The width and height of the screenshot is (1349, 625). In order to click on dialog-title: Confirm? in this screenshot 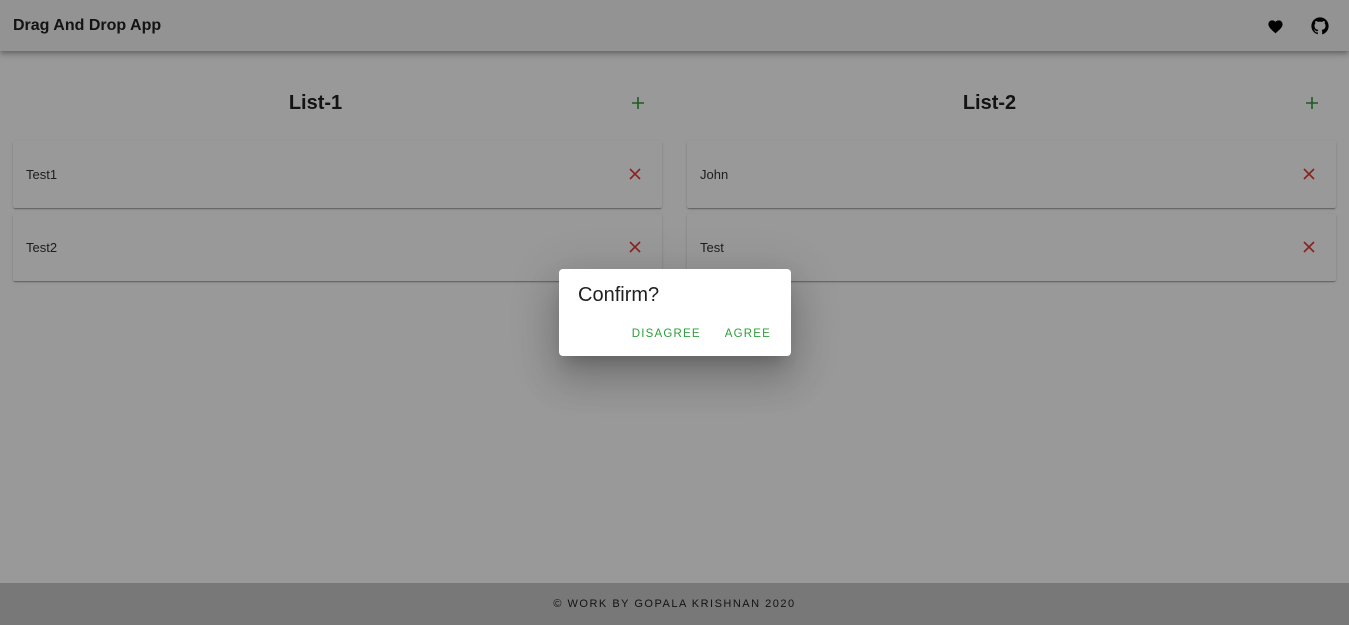, I will do `click(619, 295)`.